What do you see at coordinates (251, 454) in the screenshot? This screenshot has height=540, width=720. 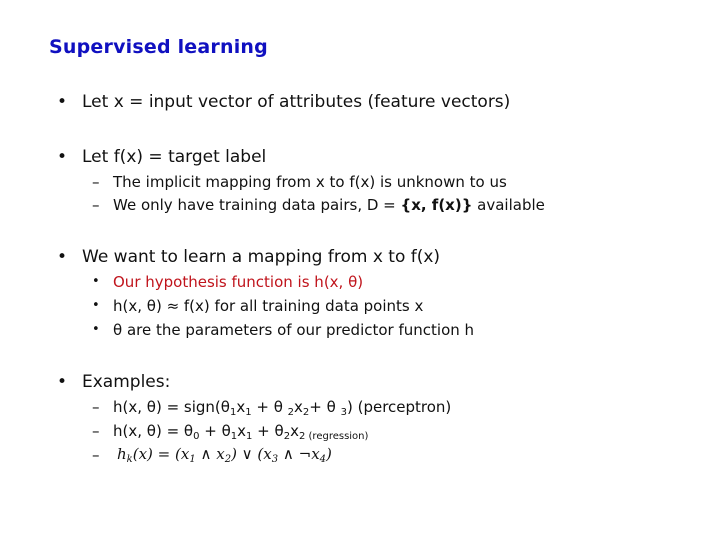 I see `formula-part: ) ∨ (x` at bounding box center [251, 454].